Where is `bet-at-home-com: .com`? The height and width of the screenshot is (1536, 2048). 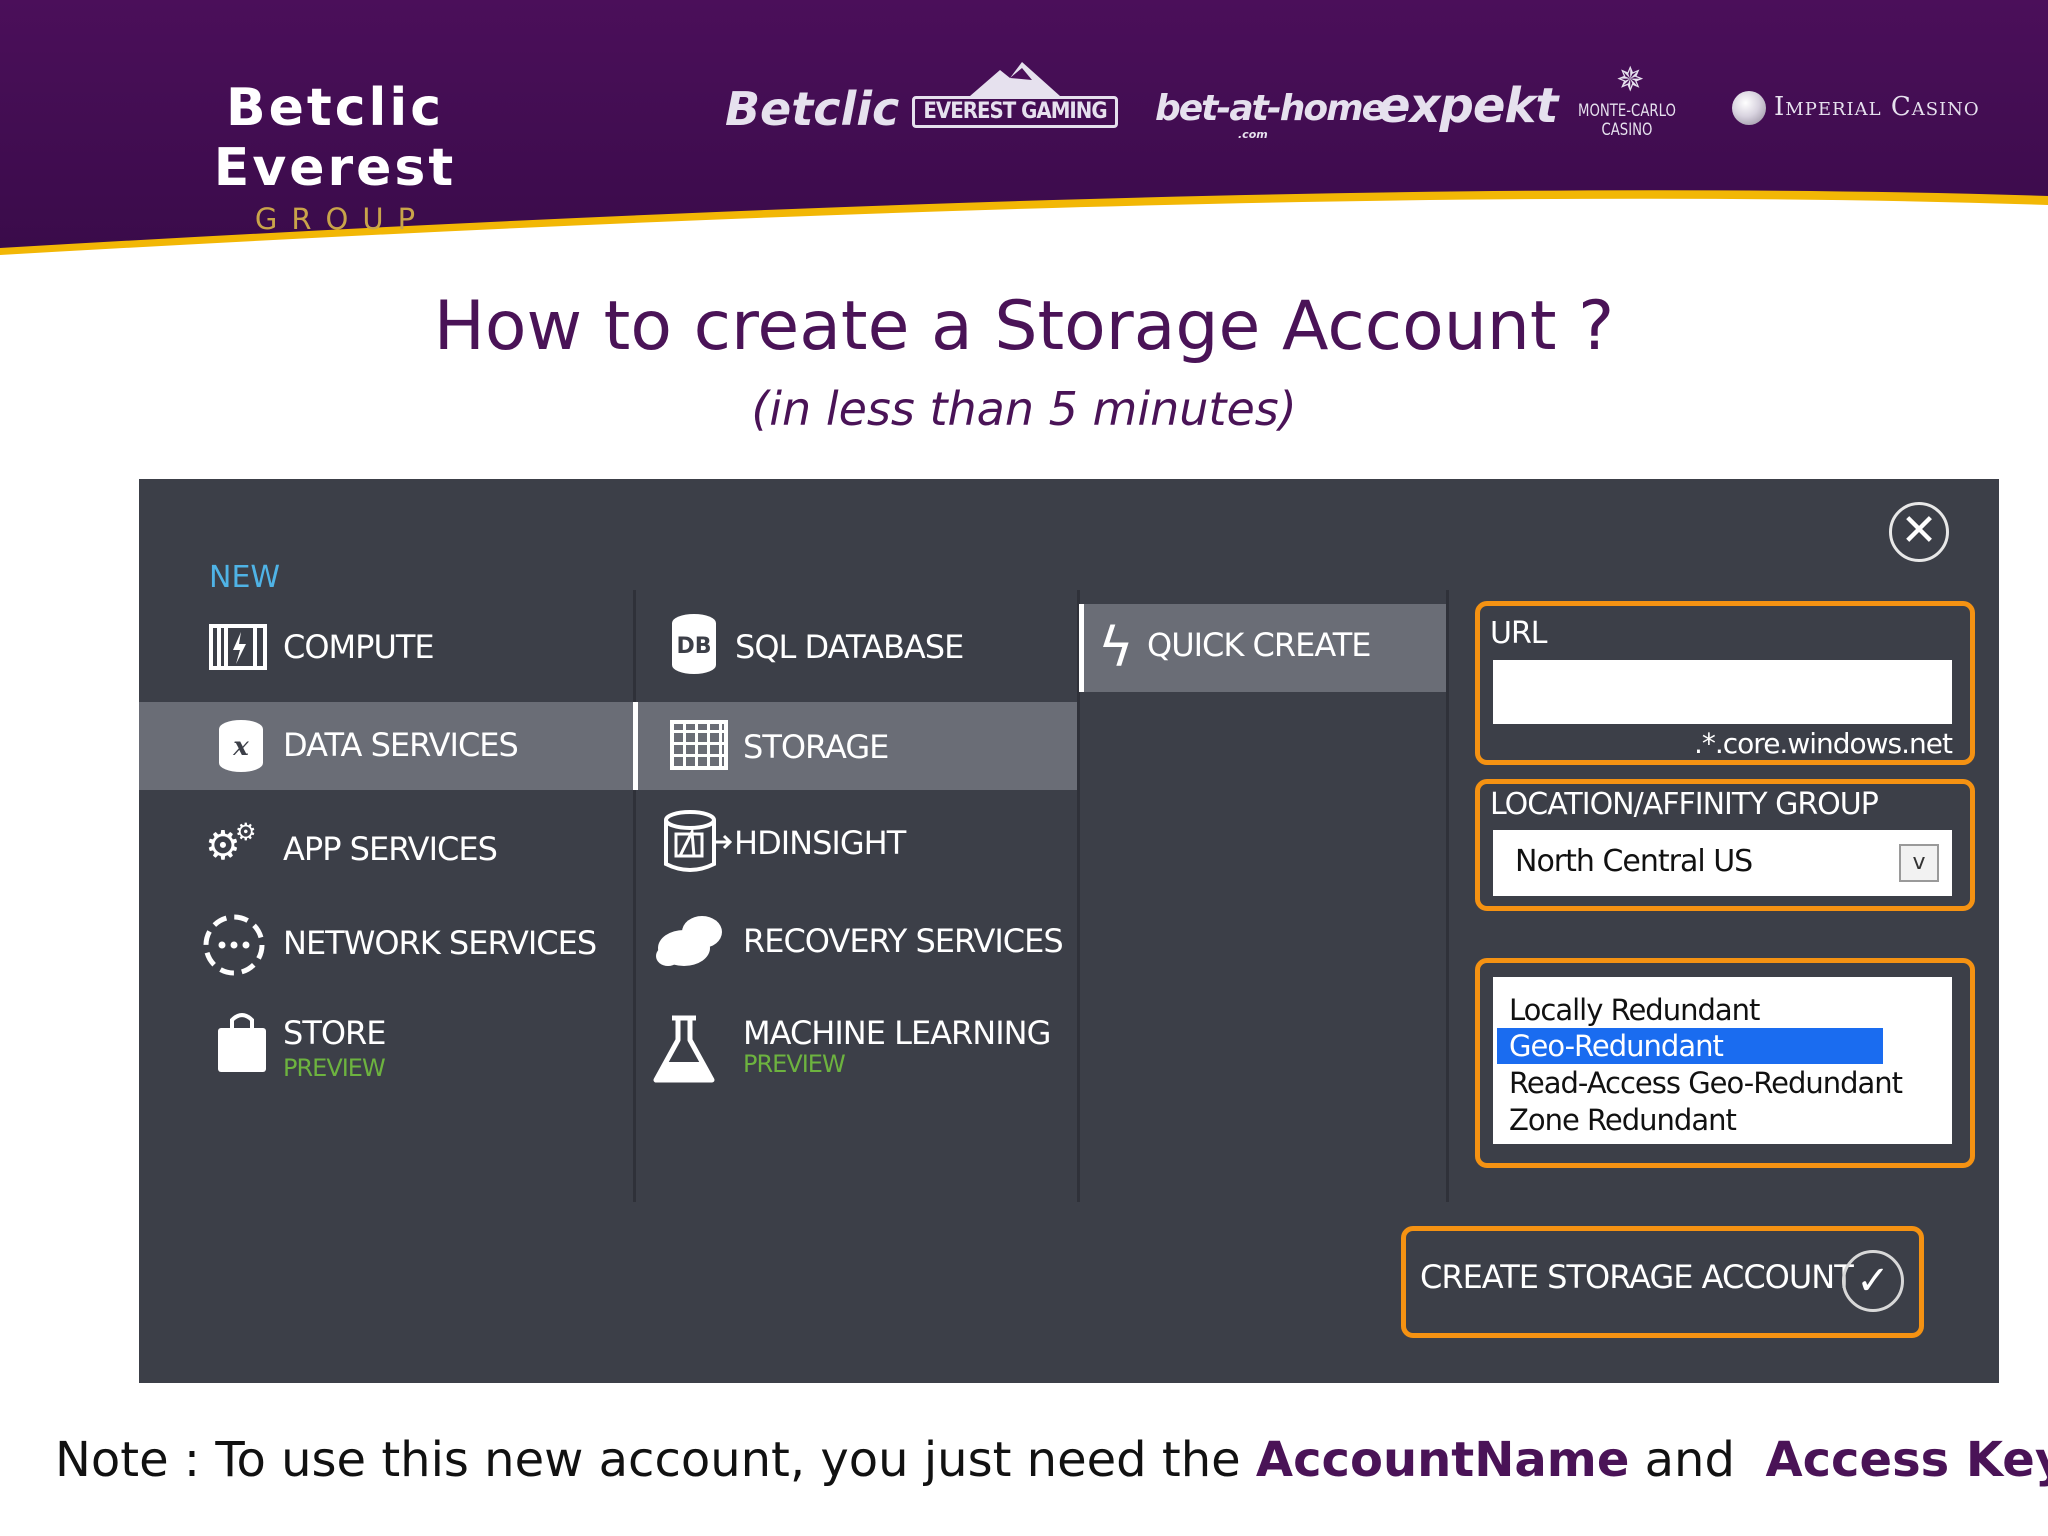
bet-at-home-com: .com is located at coordinates (1253, 134).